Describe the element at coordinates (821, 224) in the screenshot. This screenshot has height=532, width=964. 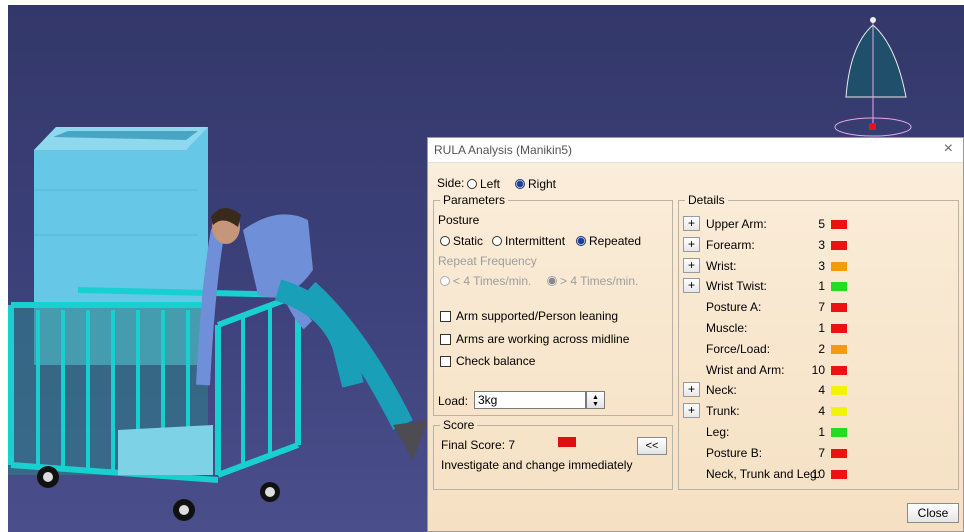
I see `detail-value-upper-arm: 5` at that location.